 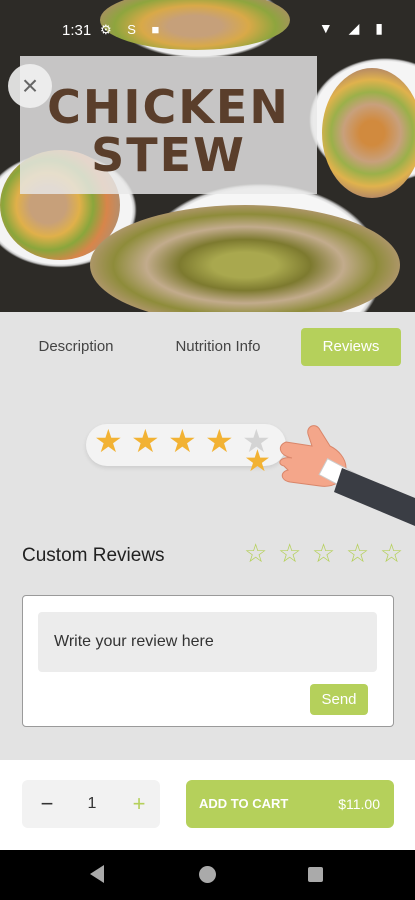 I want to click on bottom-bar: − 1 + ADD TO CART $11.00, so click(x=207, y=805).